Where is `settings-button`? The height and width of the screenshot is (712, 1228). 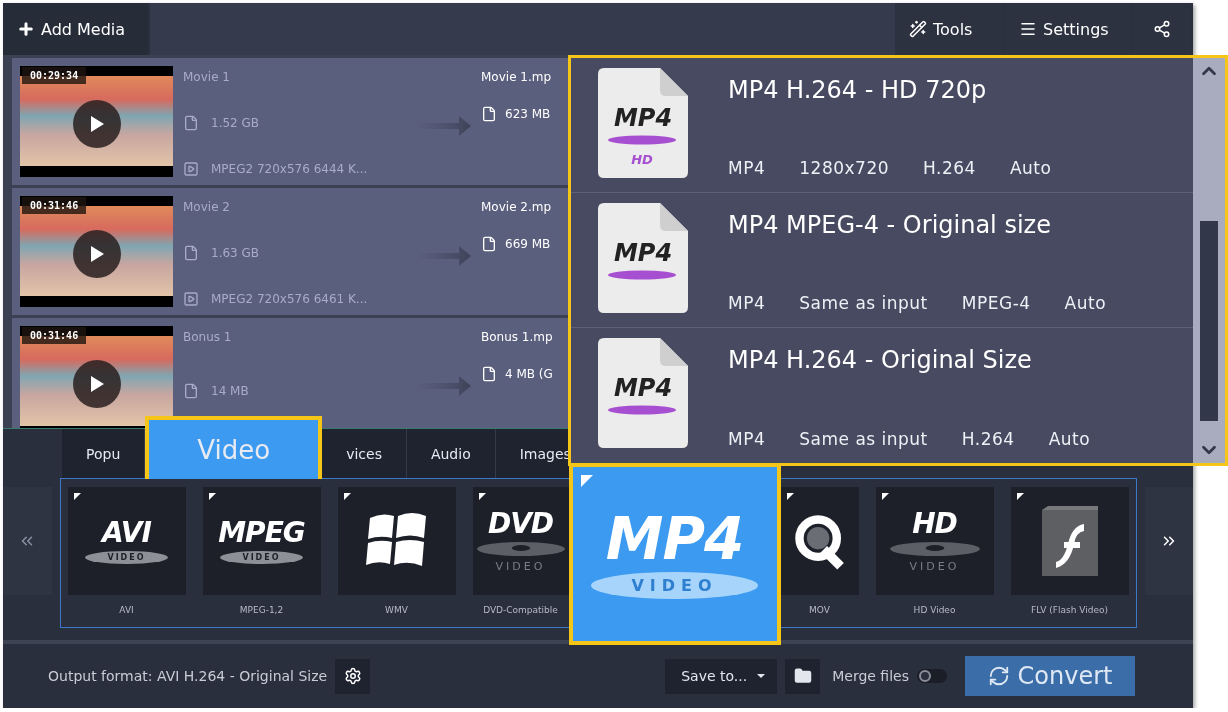
settings-button is located at coordinates (353, 676).